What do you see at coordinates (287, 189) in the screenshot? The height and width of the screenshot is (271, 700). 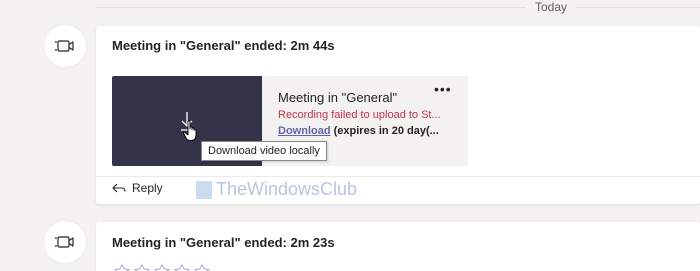 I see `watermark-text: TheWindowsClub` at bounding box center [287, 189].